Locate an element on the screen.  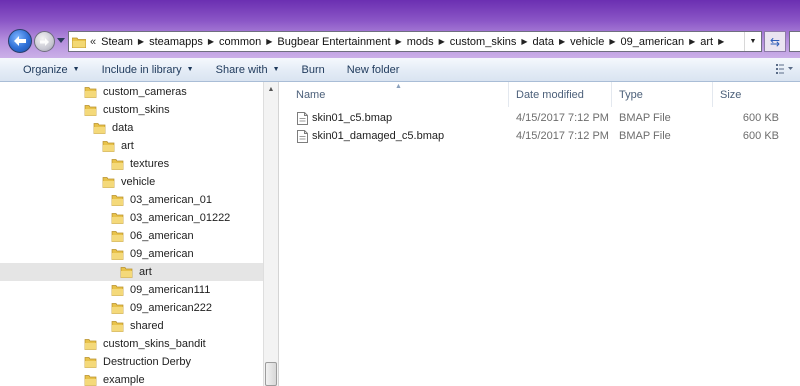
tree-item: 06_american is located at coordinates (131, 236).